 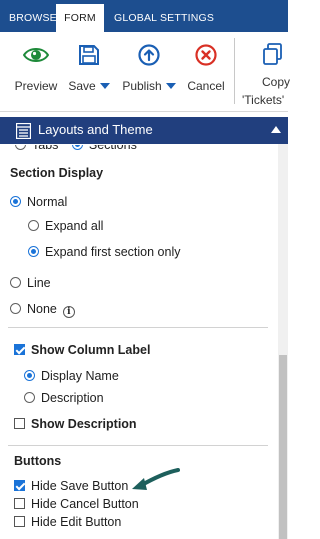 What do you see at coordinates (156, 479) in the screenshot?
I see `annotation-arrow-icon` at bounding box center [156, 479].